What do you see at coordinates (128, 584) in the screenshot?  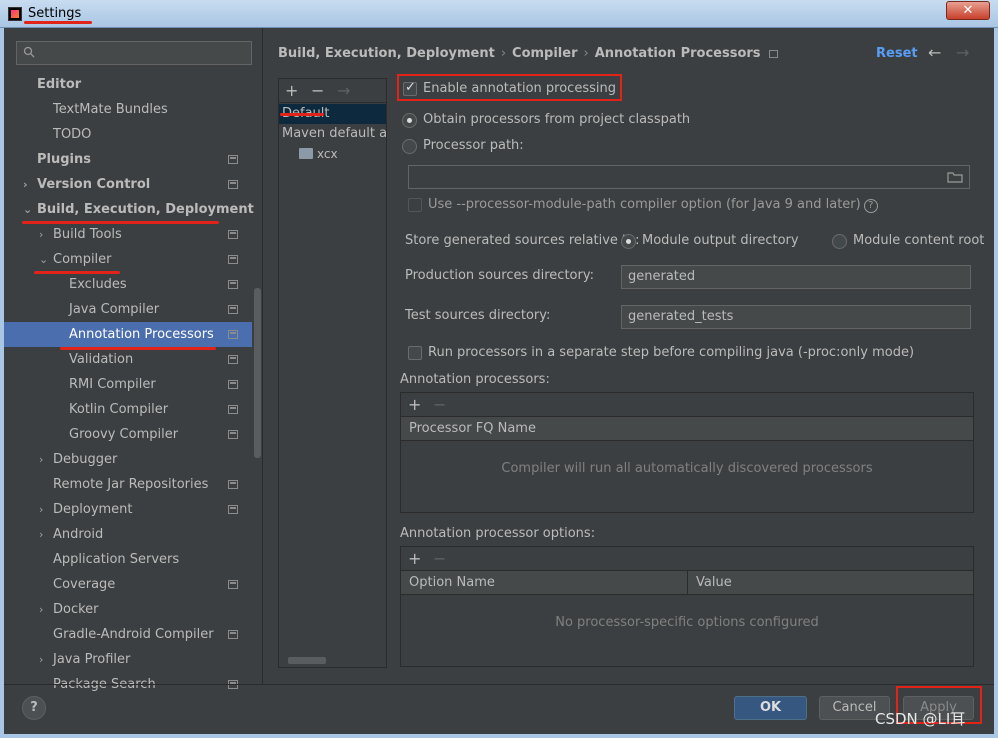 I see `sidebar-item-coverage: Coverage` at bounding box center [128, 584].